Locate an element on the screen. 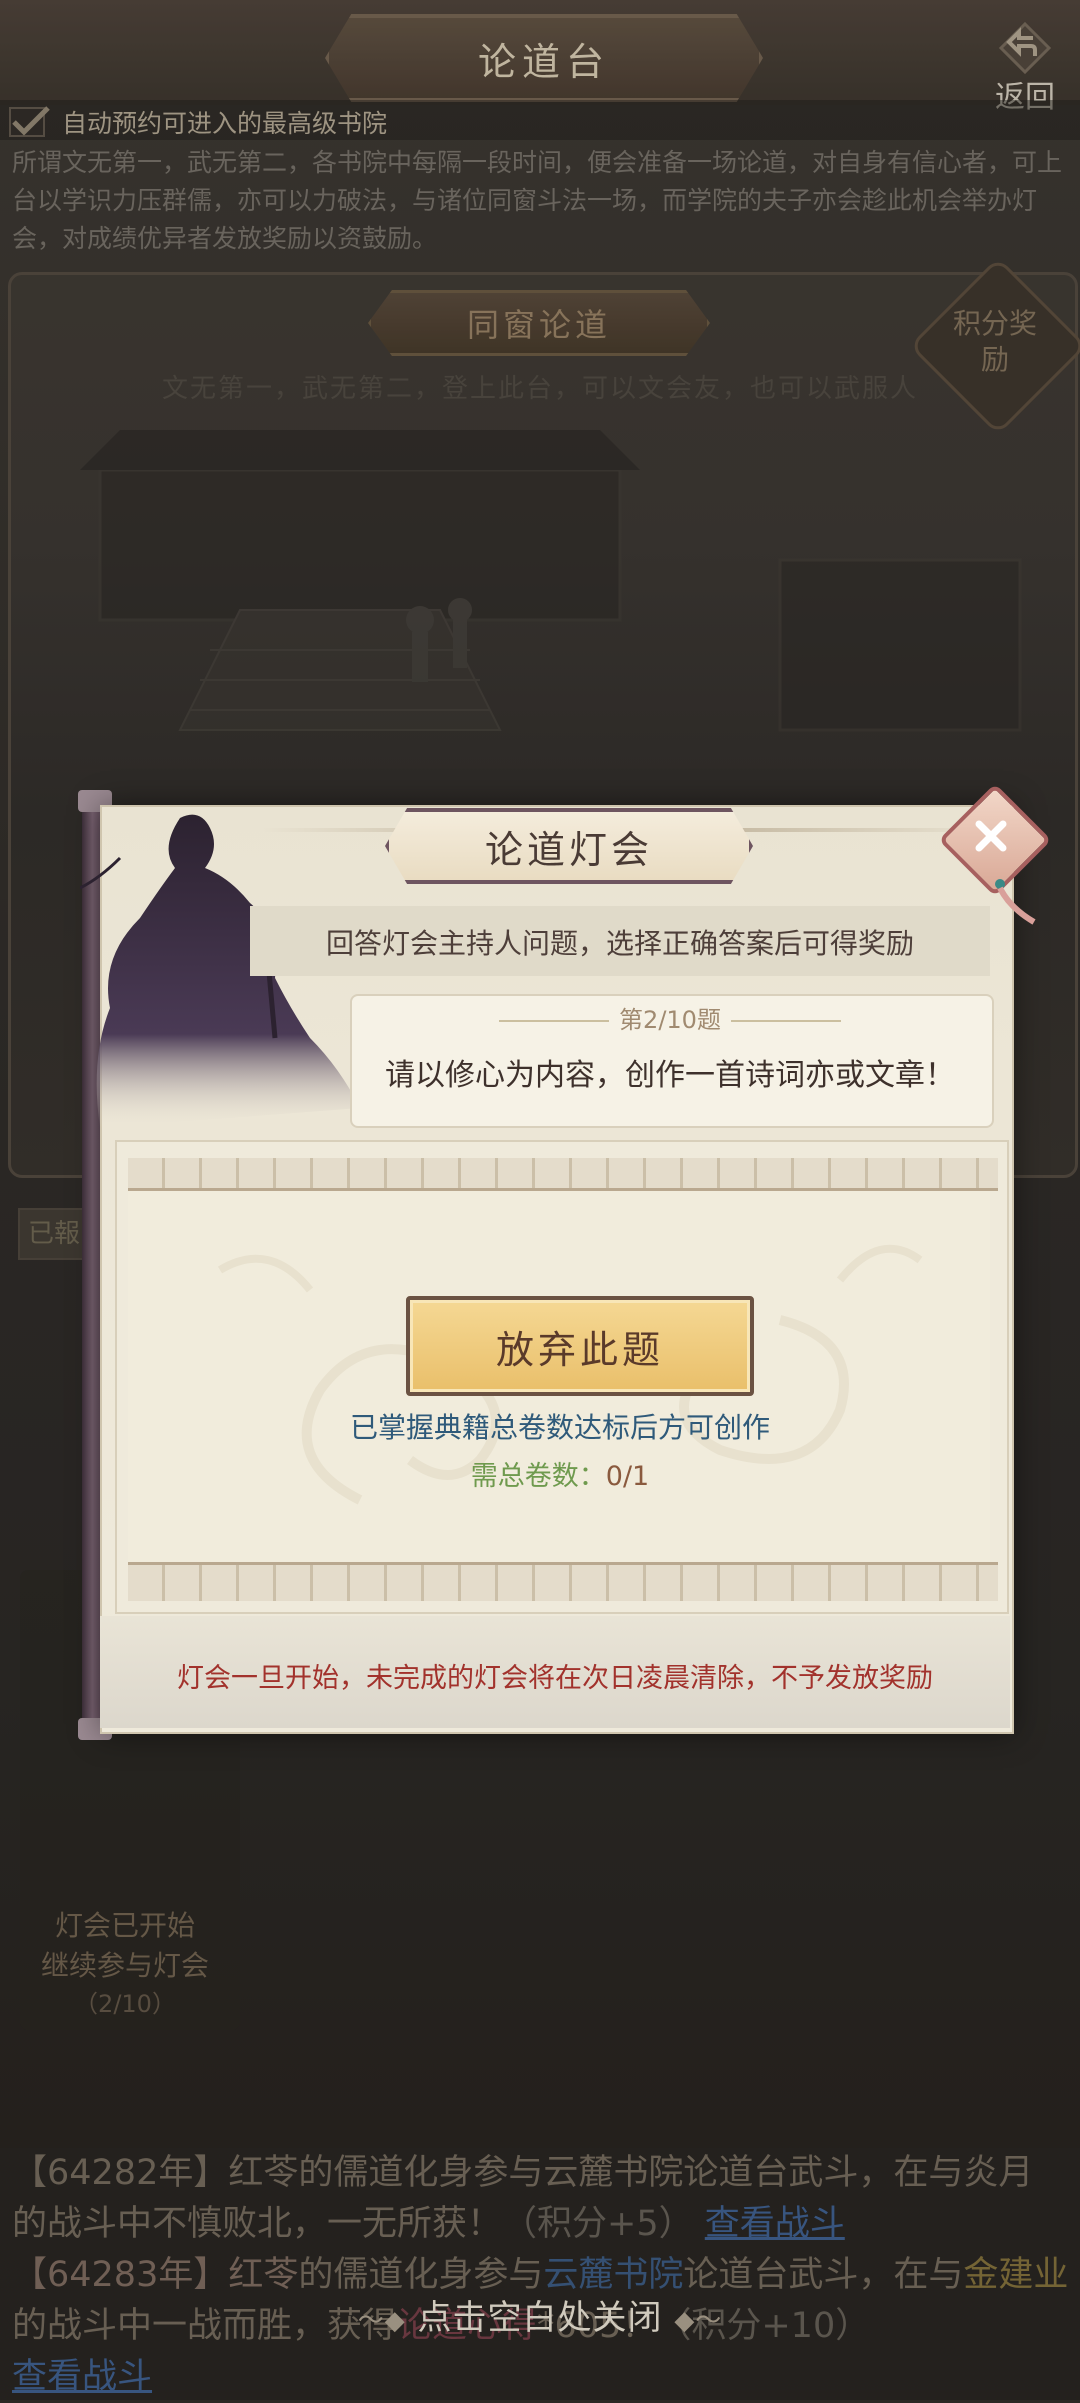 The height and width of the screenshot is (2403, 1080). abandon-question-button: 放弃此题 is located at coordinates (580, 1346).